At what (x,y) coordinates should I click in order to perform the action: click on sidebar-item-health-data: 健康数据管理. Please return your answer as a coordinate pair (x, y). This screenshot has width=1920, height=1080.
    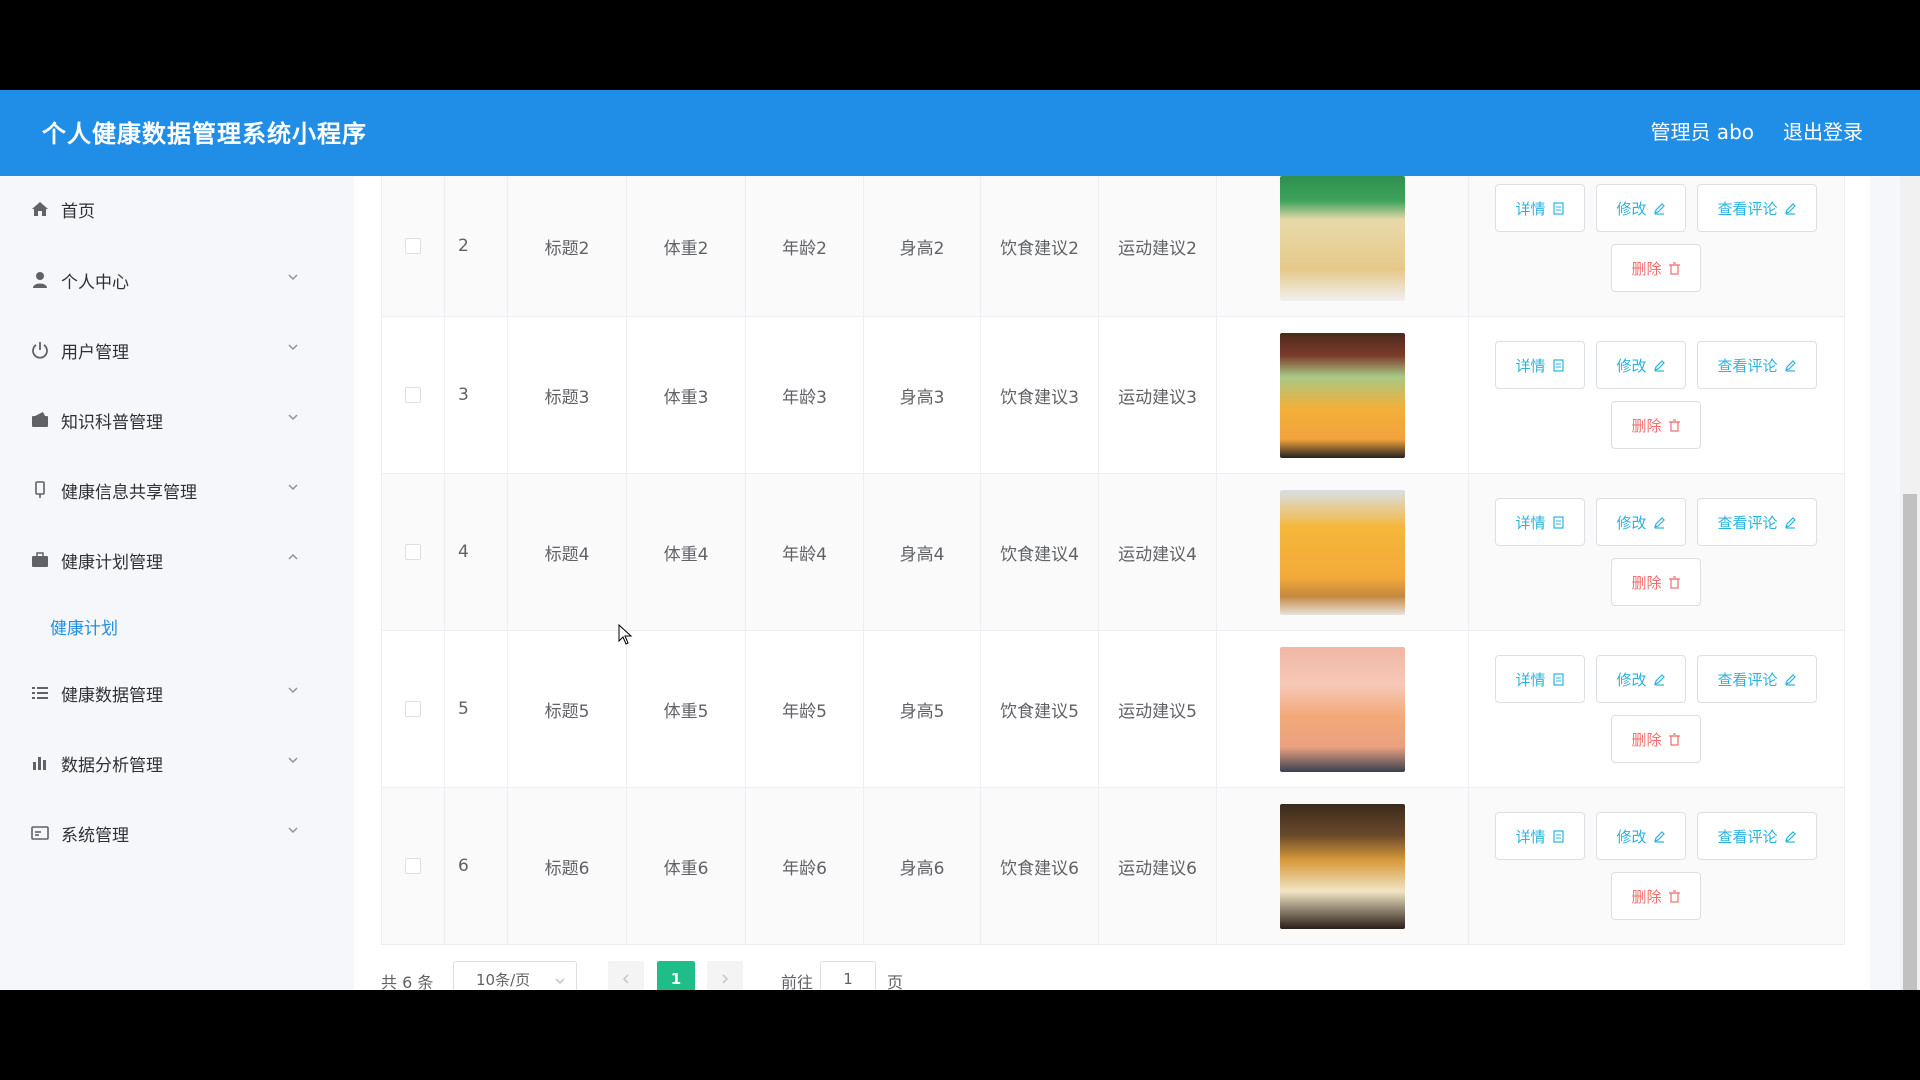
    Looking at the image, I should click on (177, 693).